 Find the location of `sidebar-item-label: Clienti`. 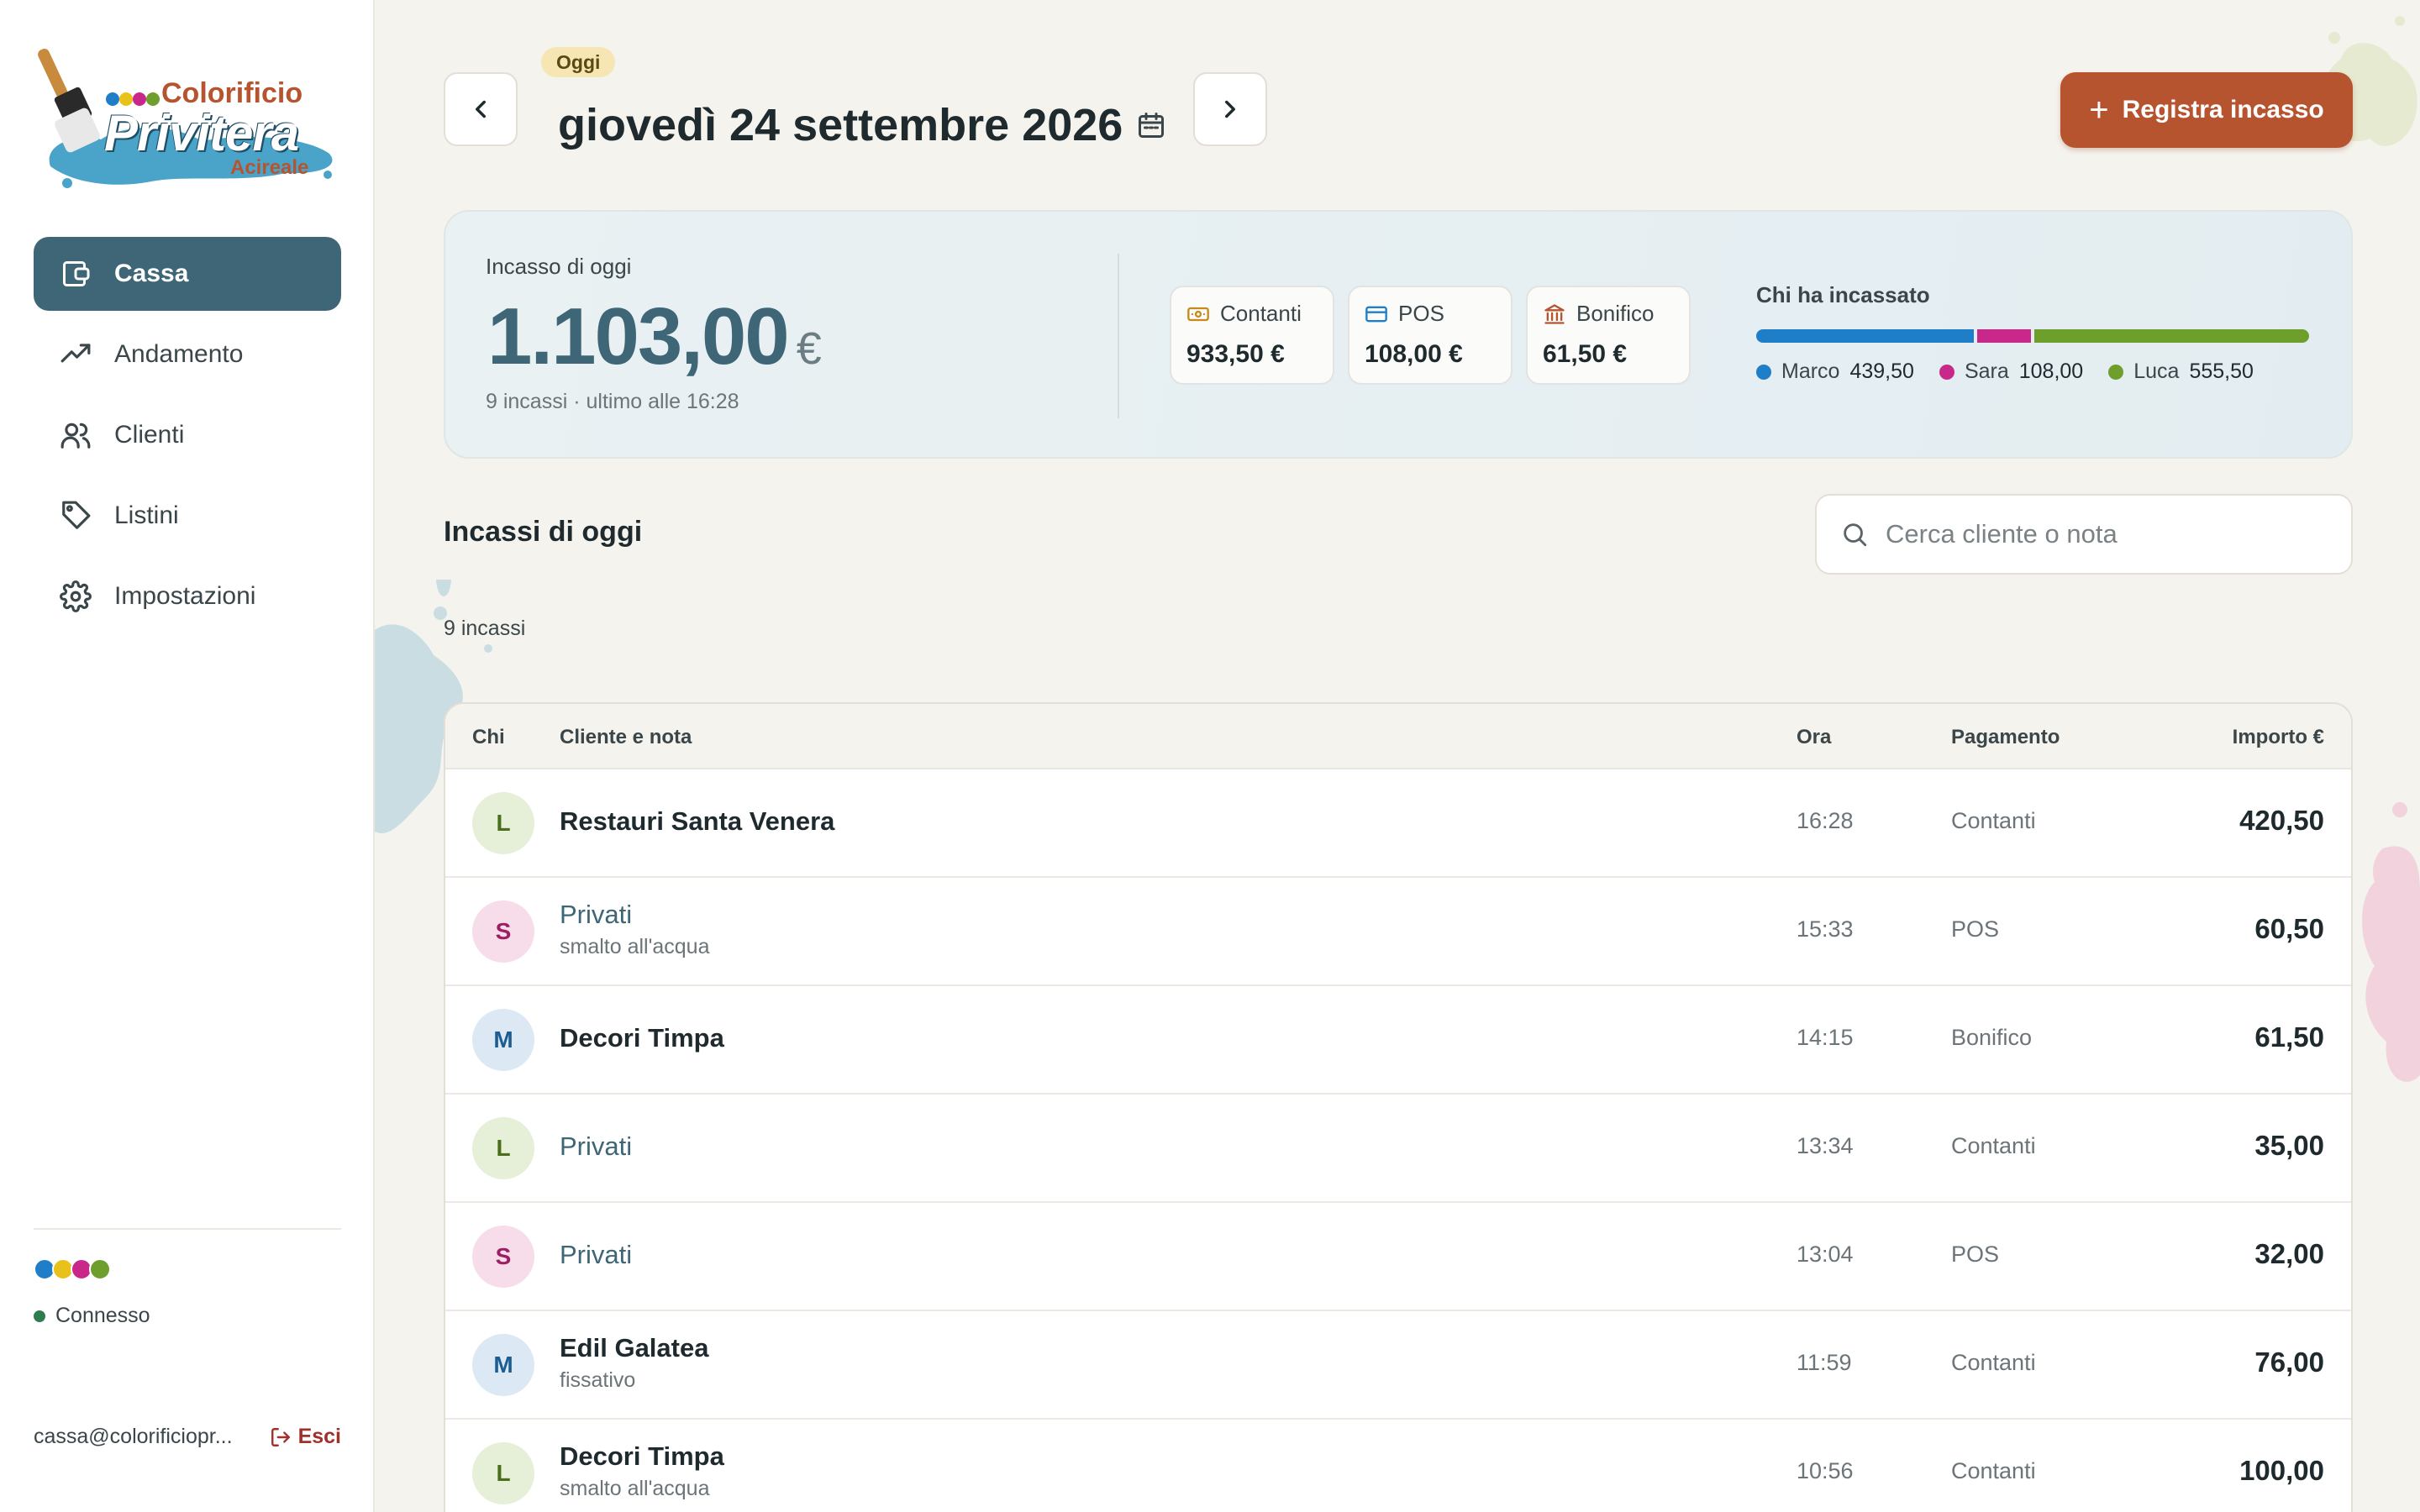

sidebar-item-label: Clienti is located at coordinates (149, 435).